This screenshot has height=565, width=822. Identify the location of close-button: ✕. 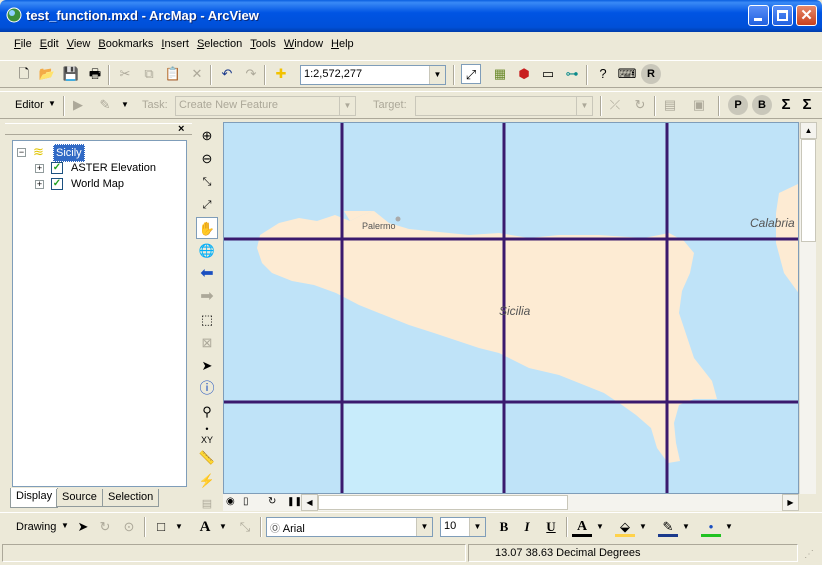
(806, 15).